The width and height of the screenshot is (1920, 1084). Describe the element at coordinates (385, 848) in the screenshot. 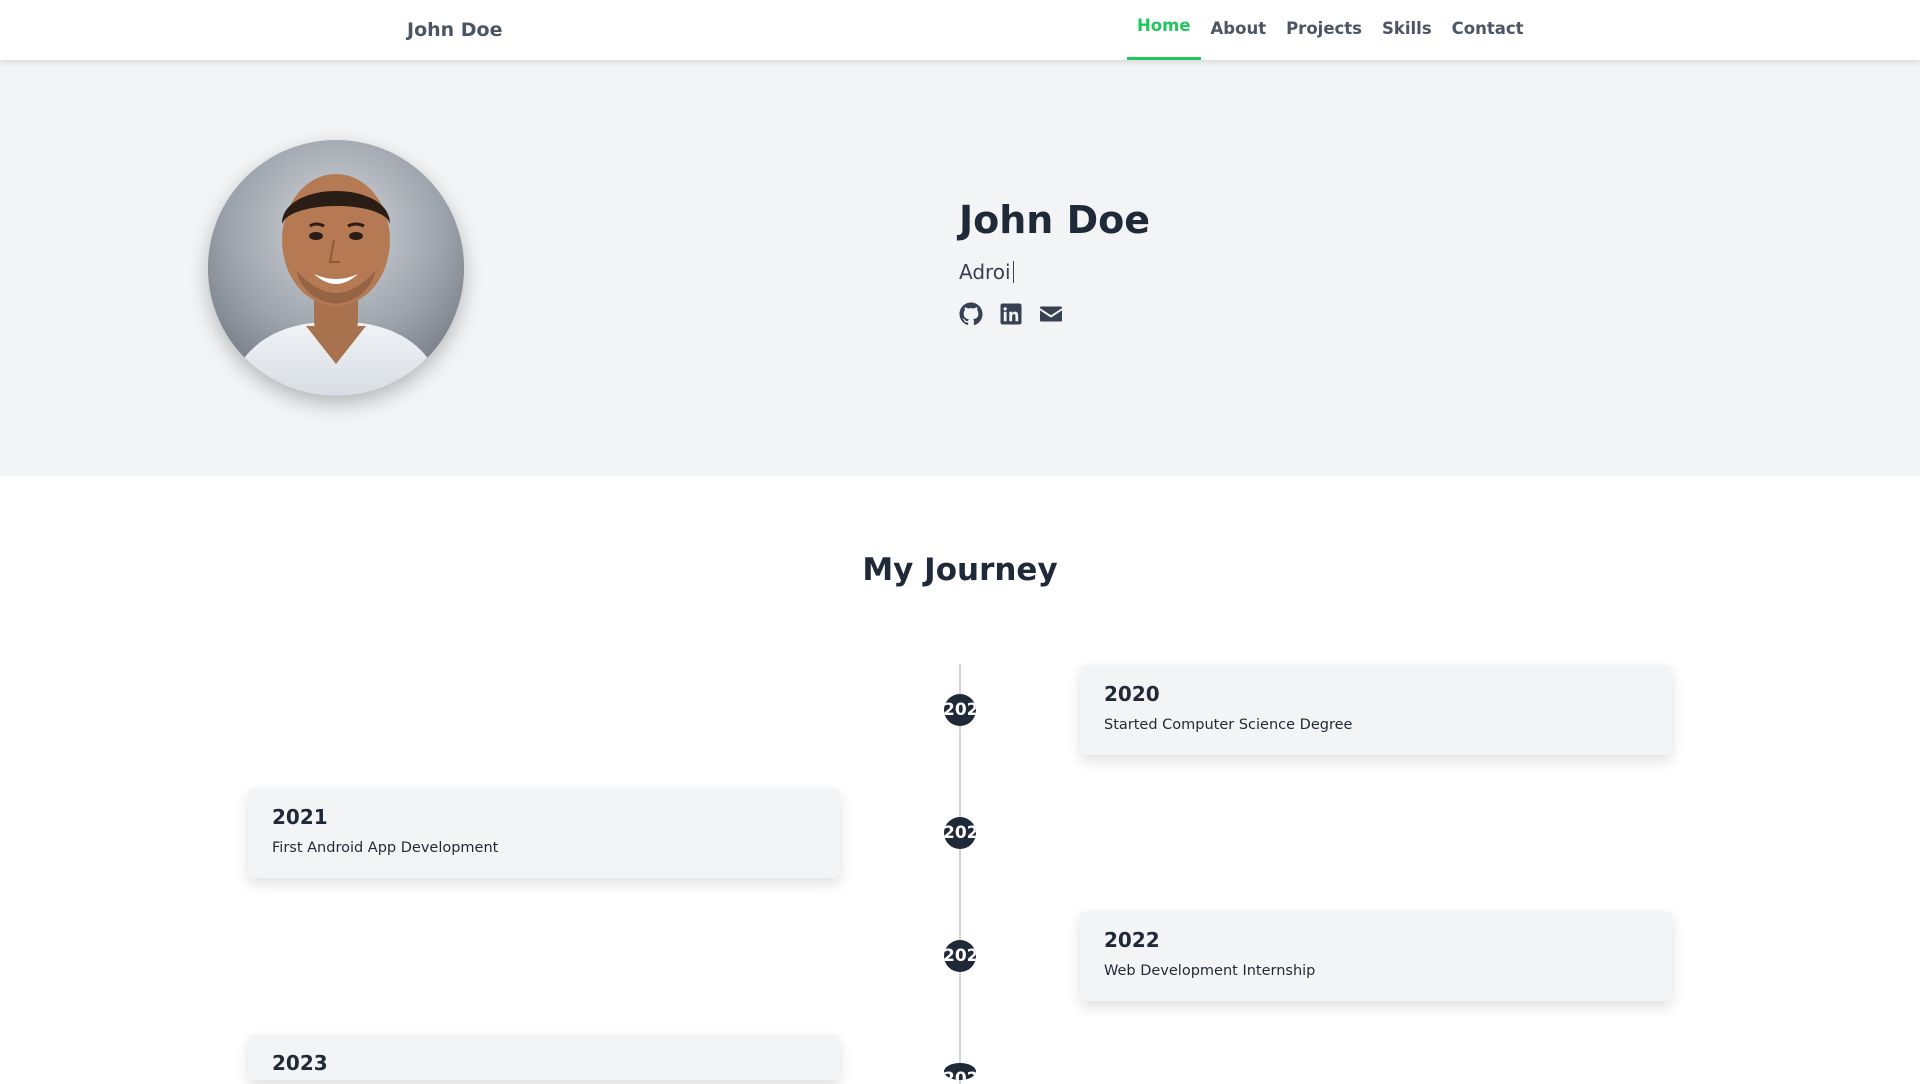

I see `timeline-description: First Android App Development` at that location.